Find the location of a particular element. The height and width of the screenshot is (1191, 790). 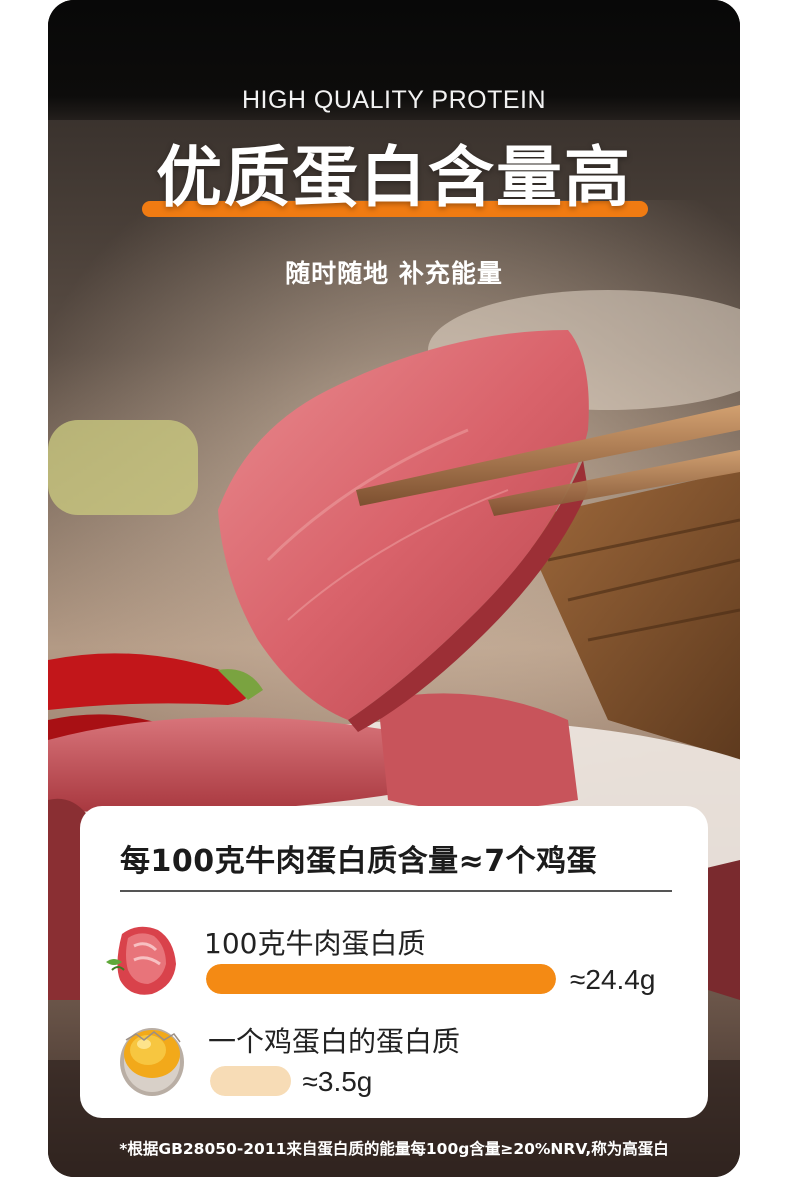

subline: 随时随地 补充能量 is located at coordinates (394, 273).